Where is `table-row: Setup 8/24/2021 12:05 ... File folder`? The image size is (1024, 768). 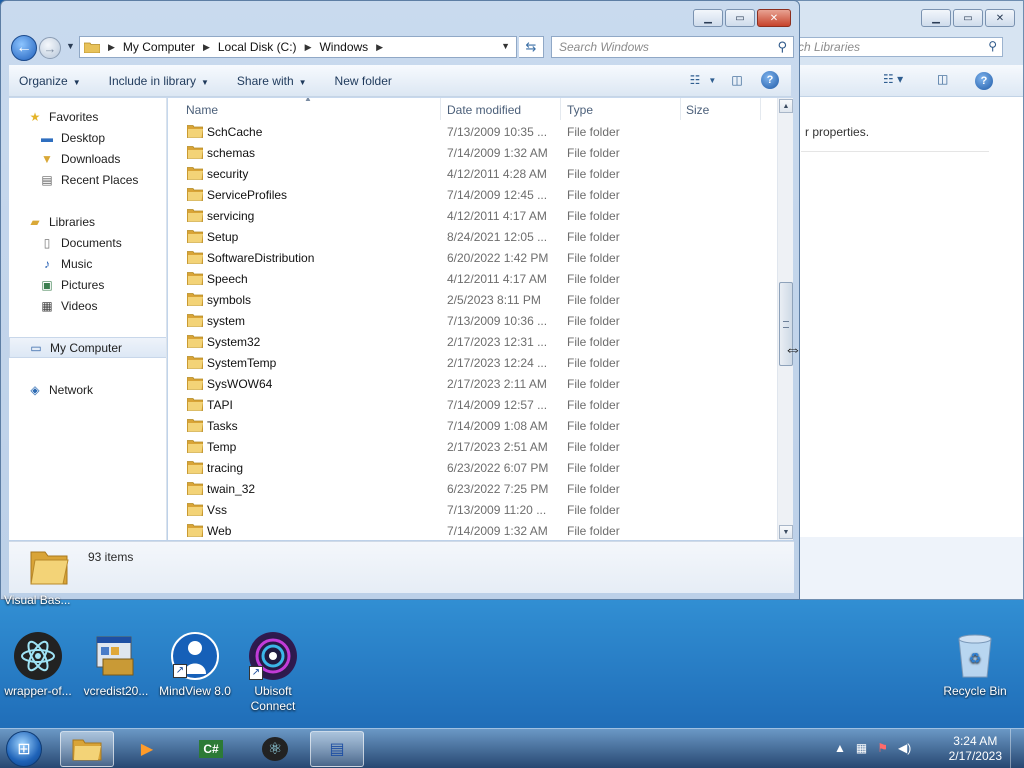 table-row: Setup 8/24/2021 12:05 ... File folder is located at coordinates (473, 236).